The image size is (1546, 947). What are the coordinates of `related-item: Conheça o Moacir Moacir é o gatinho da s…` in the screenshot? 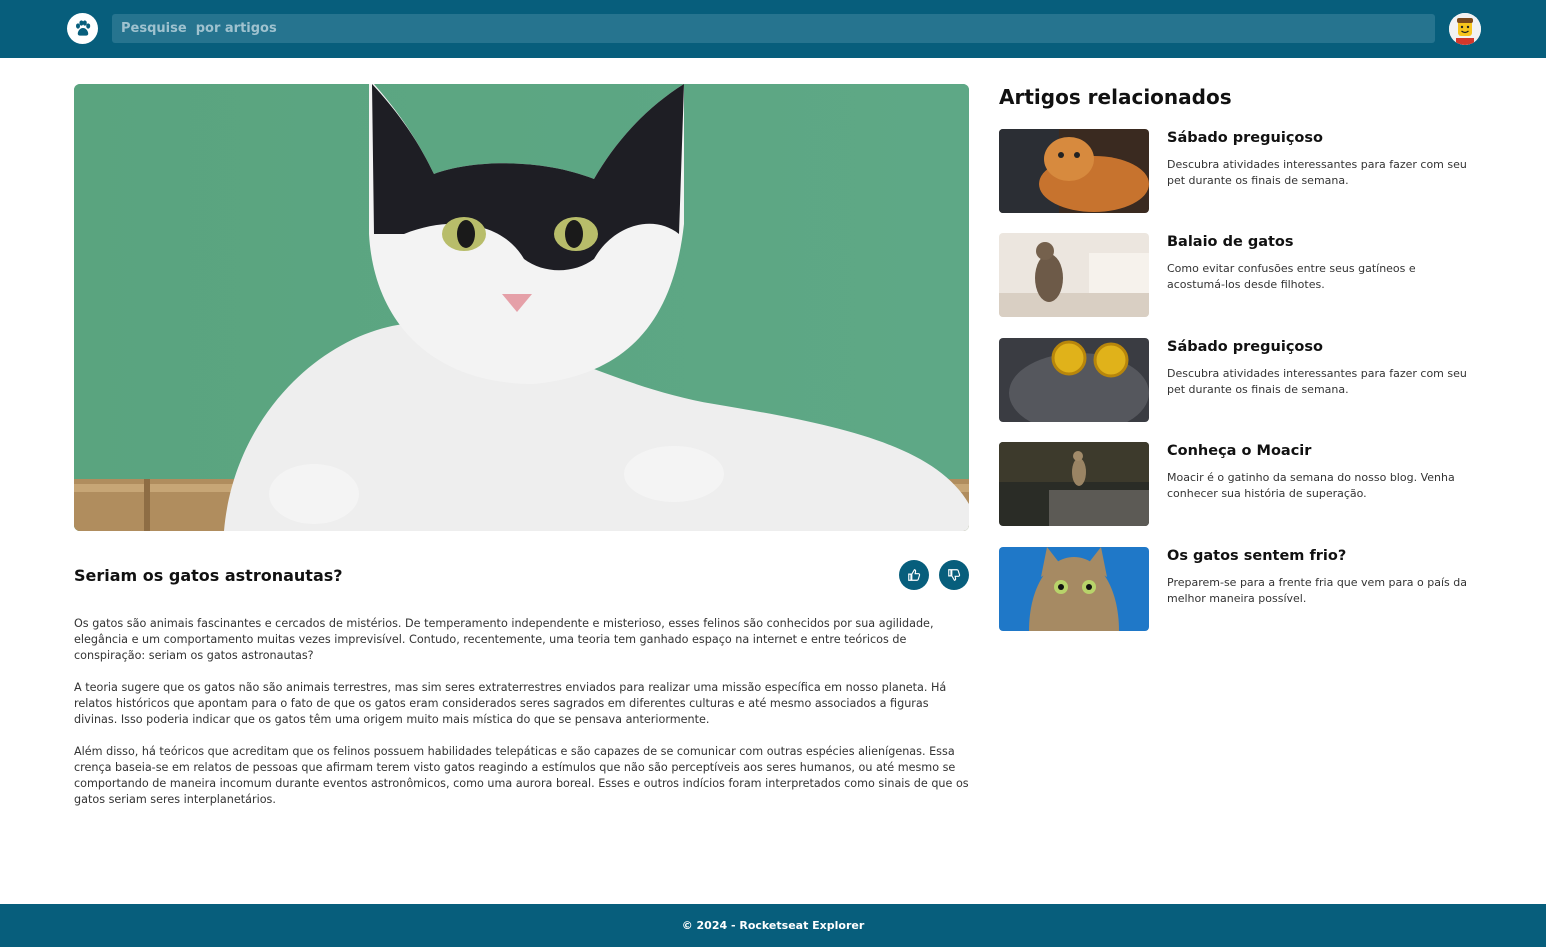 It's located at (1244, 484).